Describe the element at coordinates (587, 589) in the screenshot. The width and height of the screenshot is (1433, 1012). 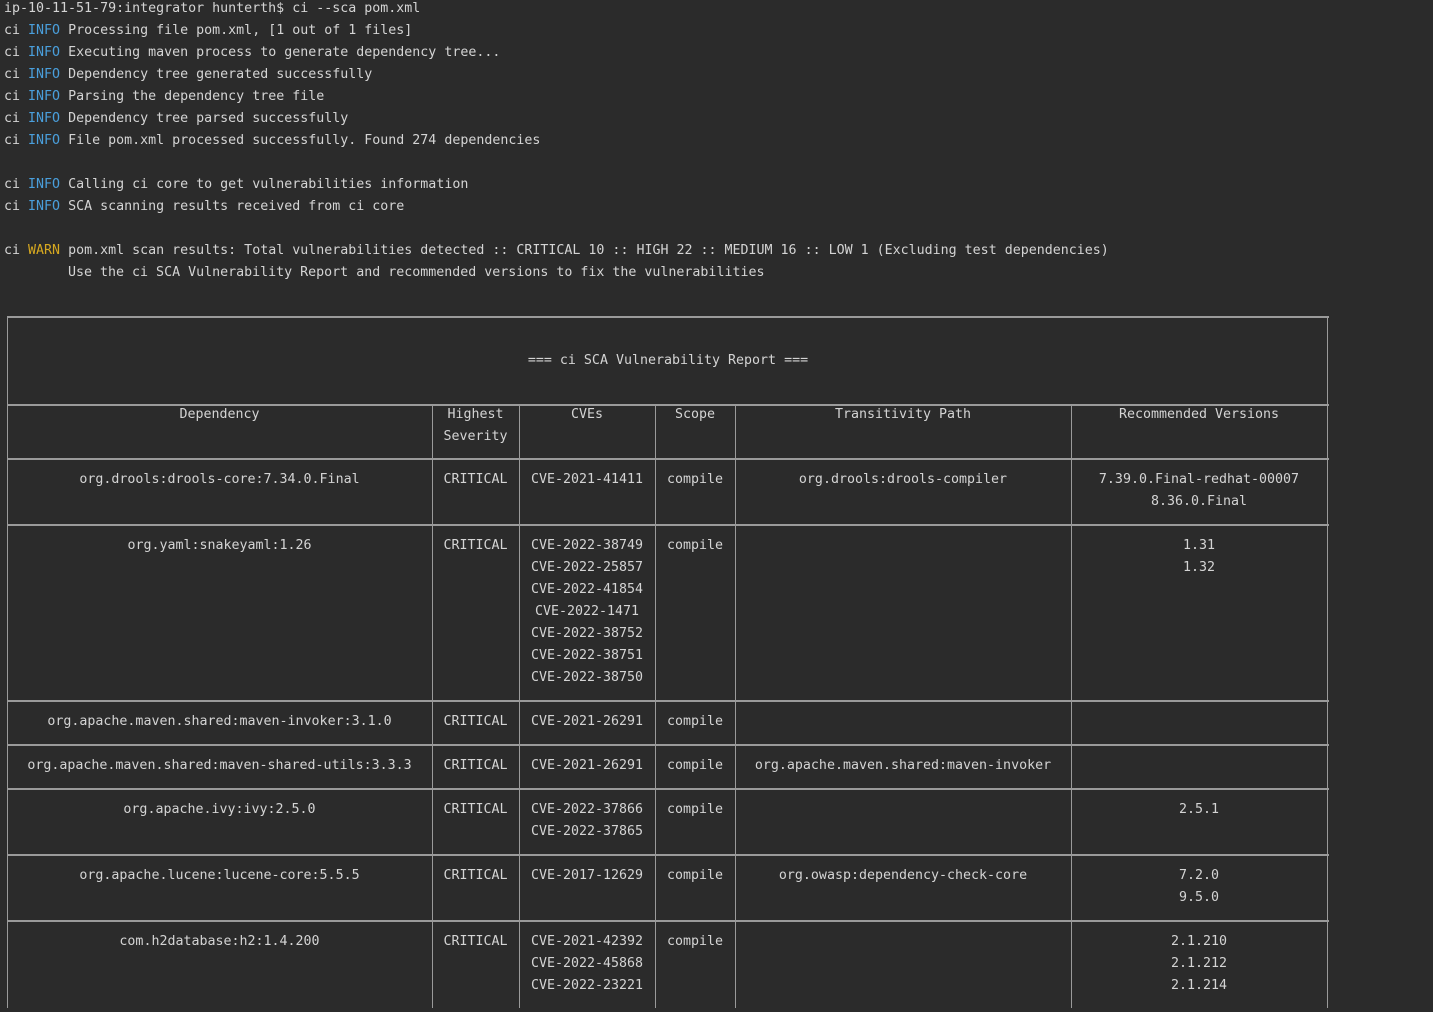
I see `cve-cell: CVE-2022-41854` at that location.